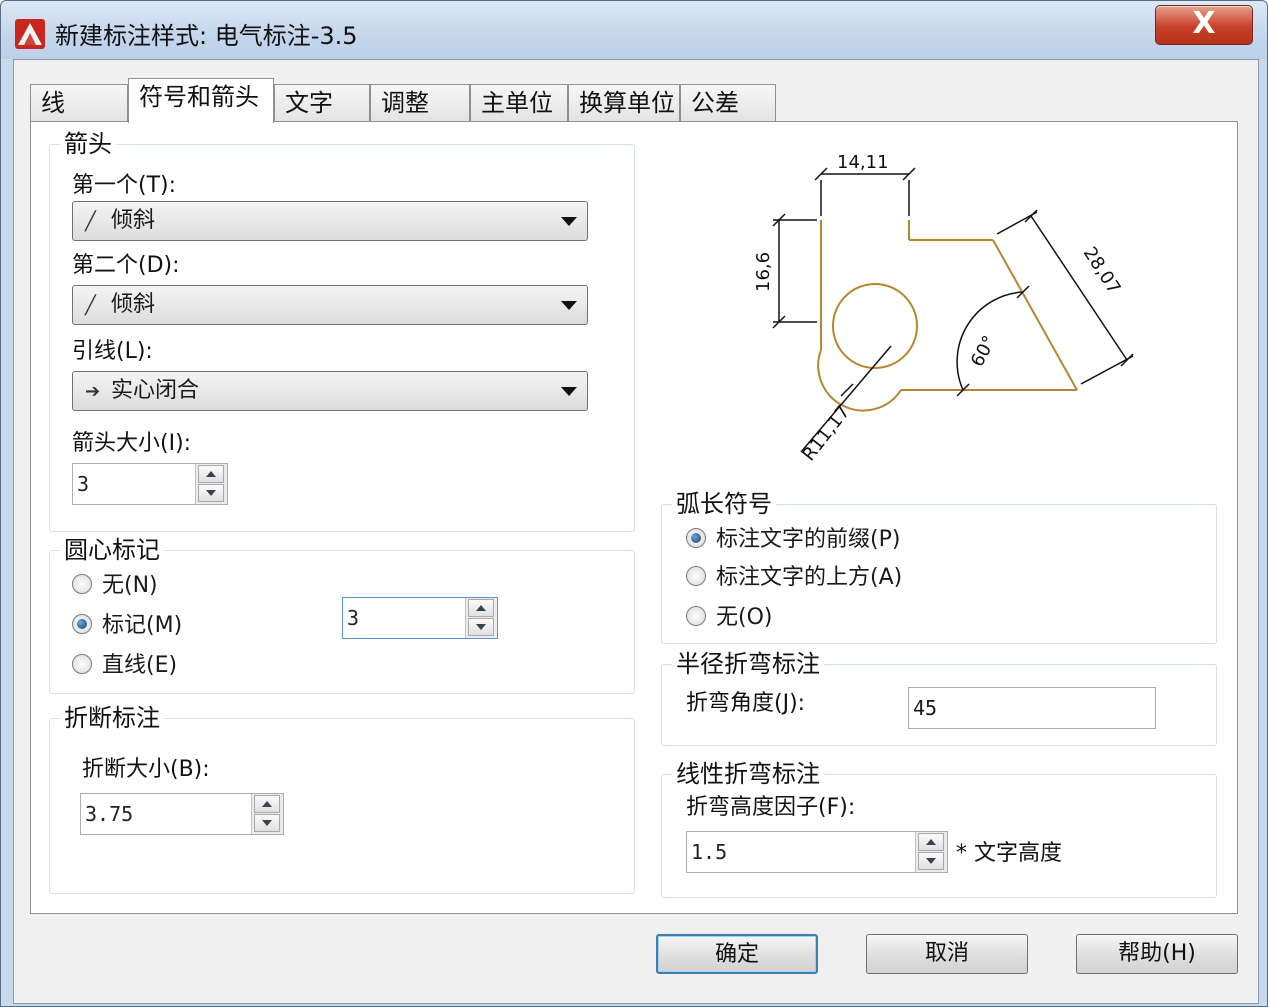  What do you see at coordinates (309, 103) in the screenshot?
I see `tab-label: 文字` at bounding box center [309, 103].